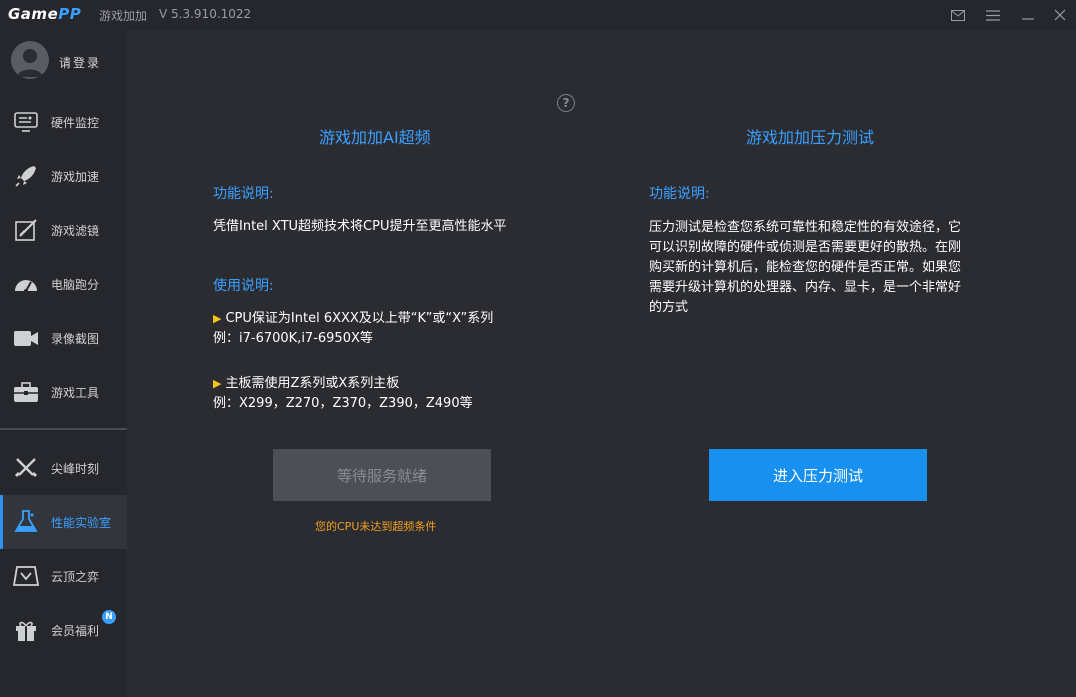 The image size is (1076, 697). I want to click on sidebar-item-game-boost: 游戏加速, so click(63, 176).